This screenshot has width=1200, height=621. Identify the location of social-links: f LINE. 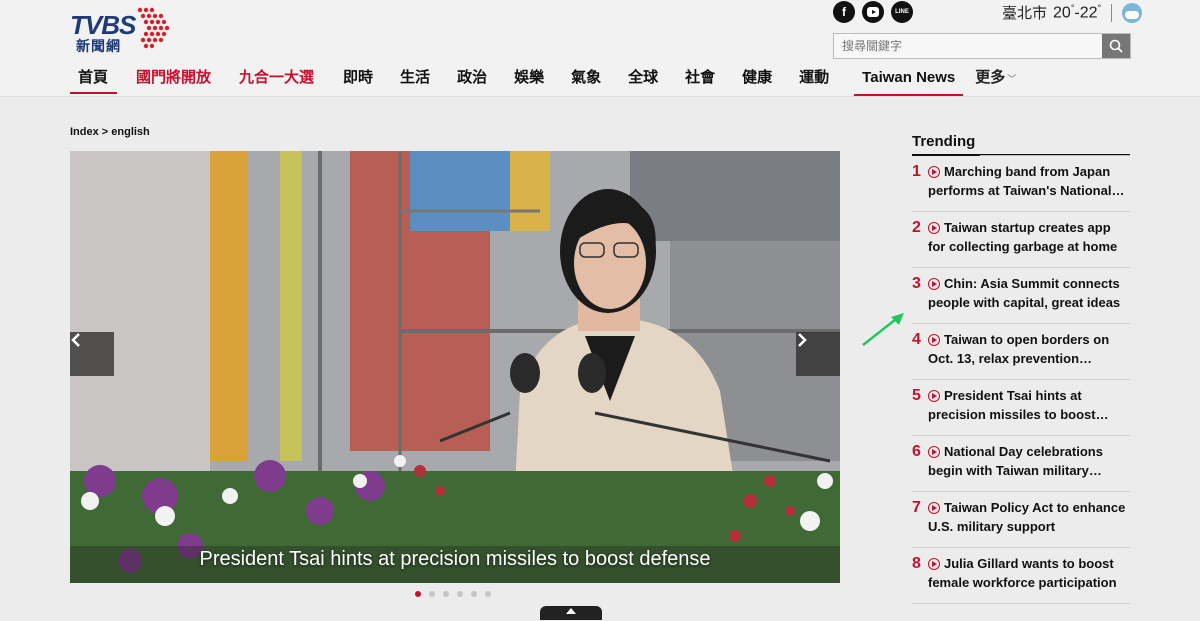
(873, 12).